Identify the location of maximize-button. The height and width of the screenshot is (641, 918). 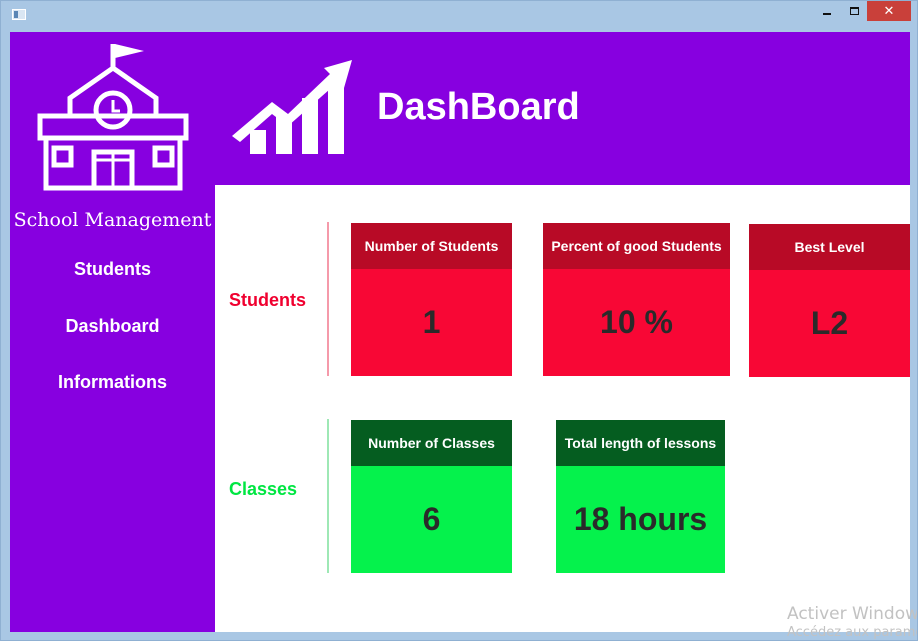
(854, 11).